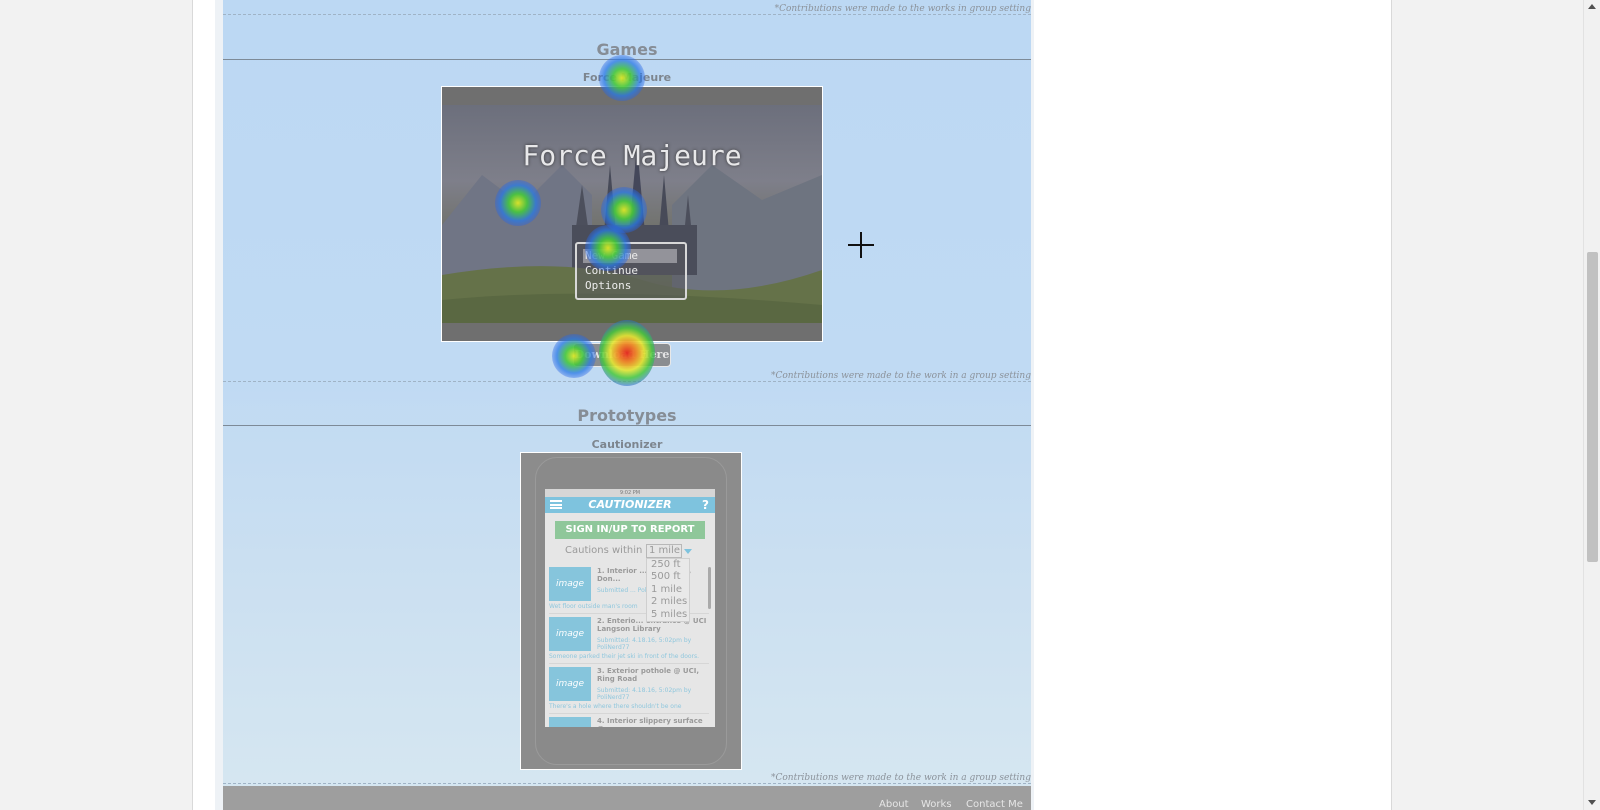 Image resolution: width=1600 pixels, height=810 pixels. Describe the element at coordinates (632, 155) in the screenshot. I see `game-logo-text: Force Majeure` at that location.